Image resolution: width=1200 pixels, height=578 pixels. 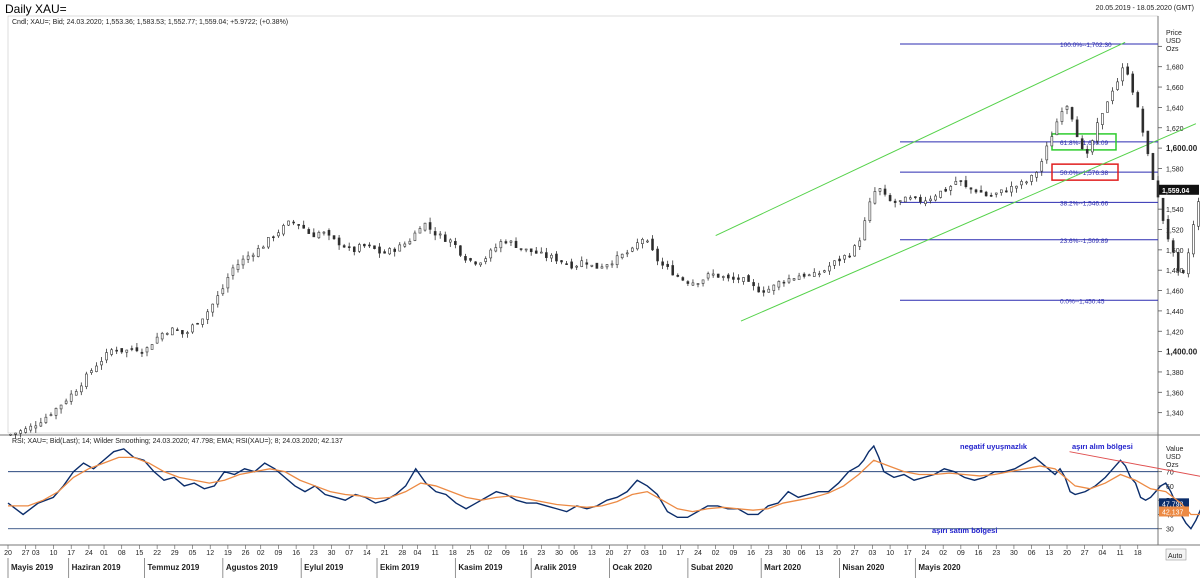 What do you see at coordinates (968, 222) in the screenshot?
I see `channel-lower-line` at bounding box center [968, 222].